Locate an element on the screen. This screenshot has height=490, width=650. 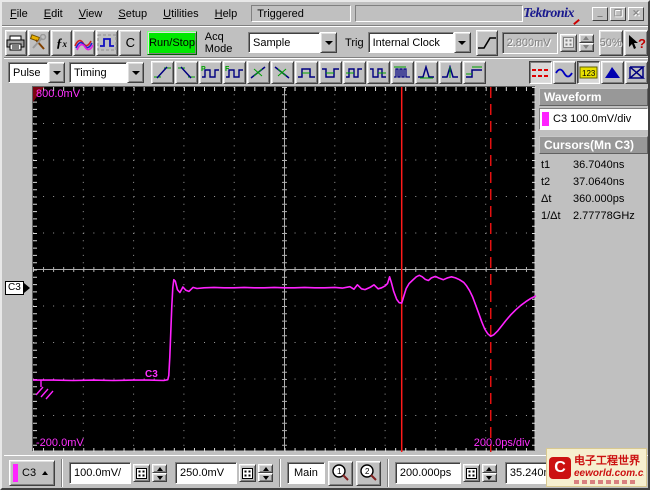
vertical-offset-spinner: 250.0mV is located at coordinates (224, 473).